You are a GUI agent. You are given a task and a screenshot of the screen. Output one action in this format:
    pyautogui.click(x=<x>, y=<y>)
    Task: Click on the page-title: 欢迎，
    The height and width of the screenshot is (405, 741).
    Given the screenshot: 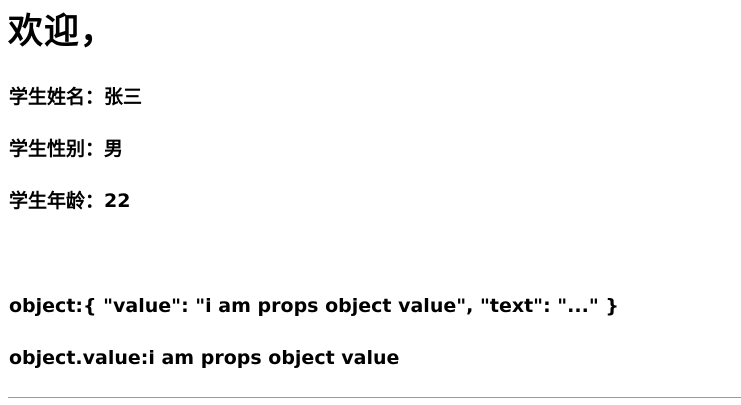 What is the action you would take?
    pyautogui.click(x=62, y=32)
    